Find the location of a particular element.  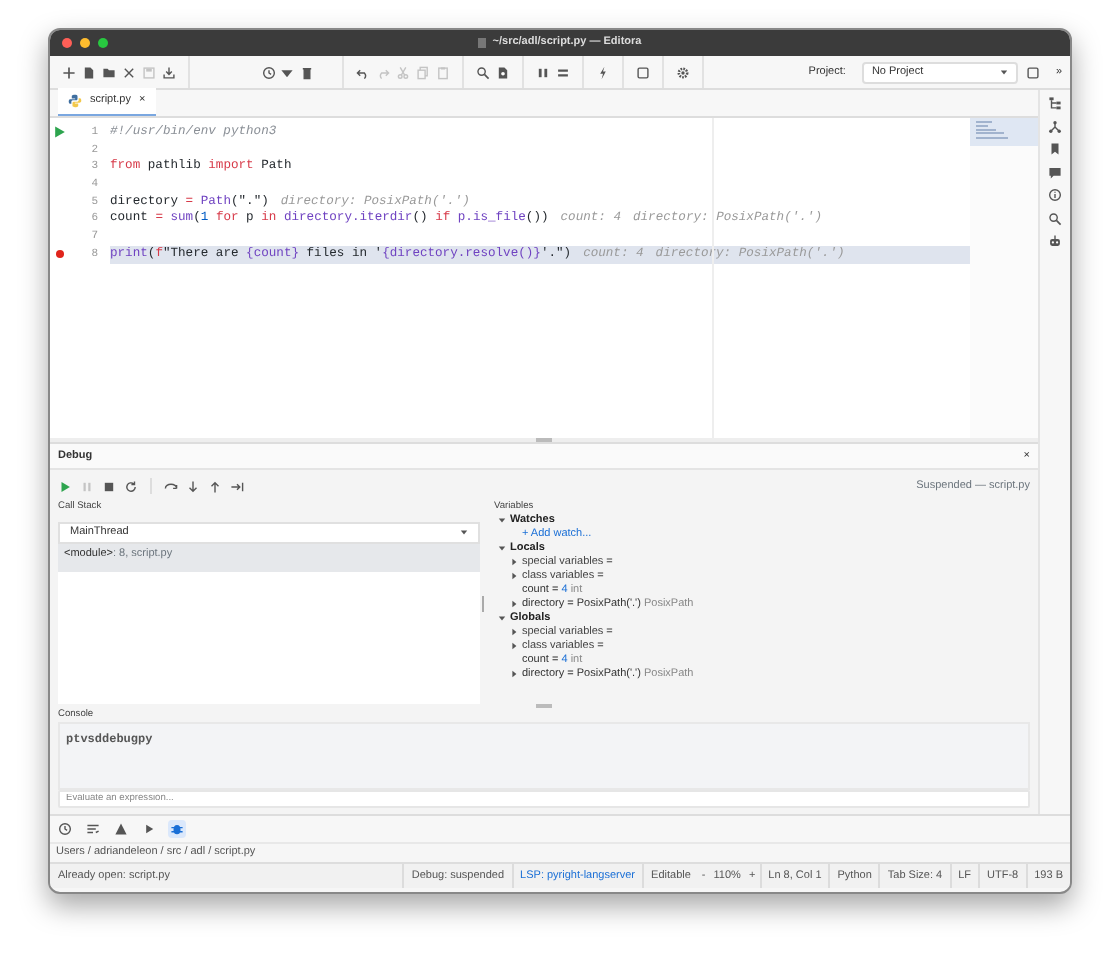

delete-button is located at coordinates (307, 72).